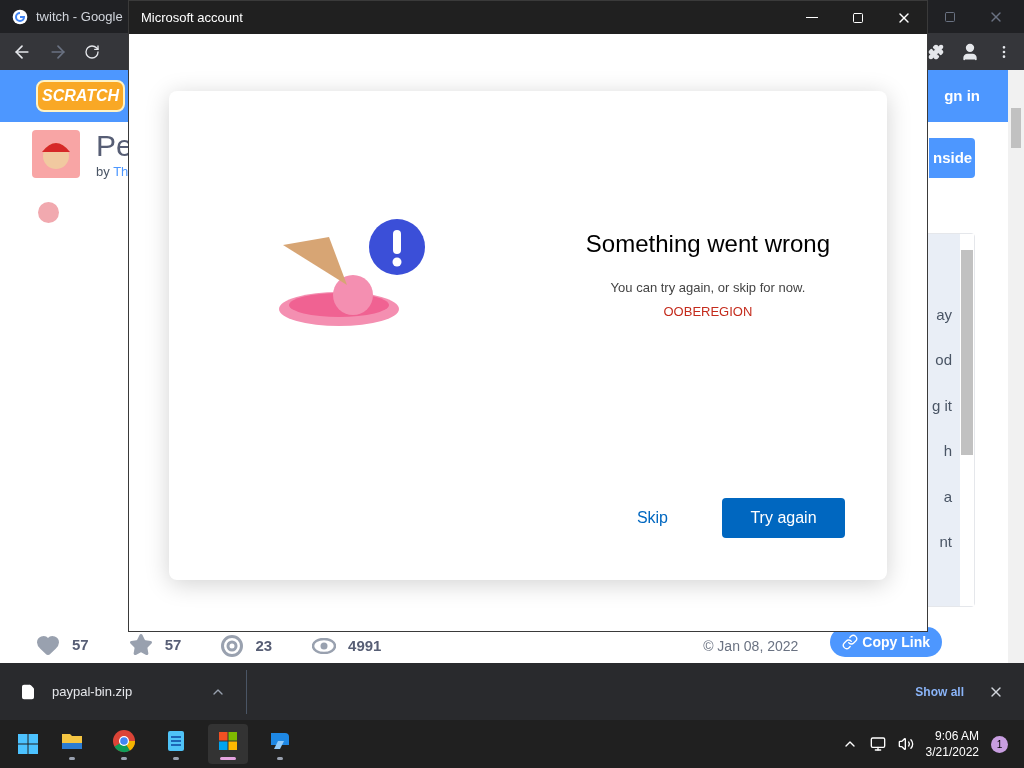 The height and width of the screenshot is (768, 1024). What do you see at coordinates (939, 691) in the screenshot?
I see `show-all-link: Show all` at bounding box center [939, 691].